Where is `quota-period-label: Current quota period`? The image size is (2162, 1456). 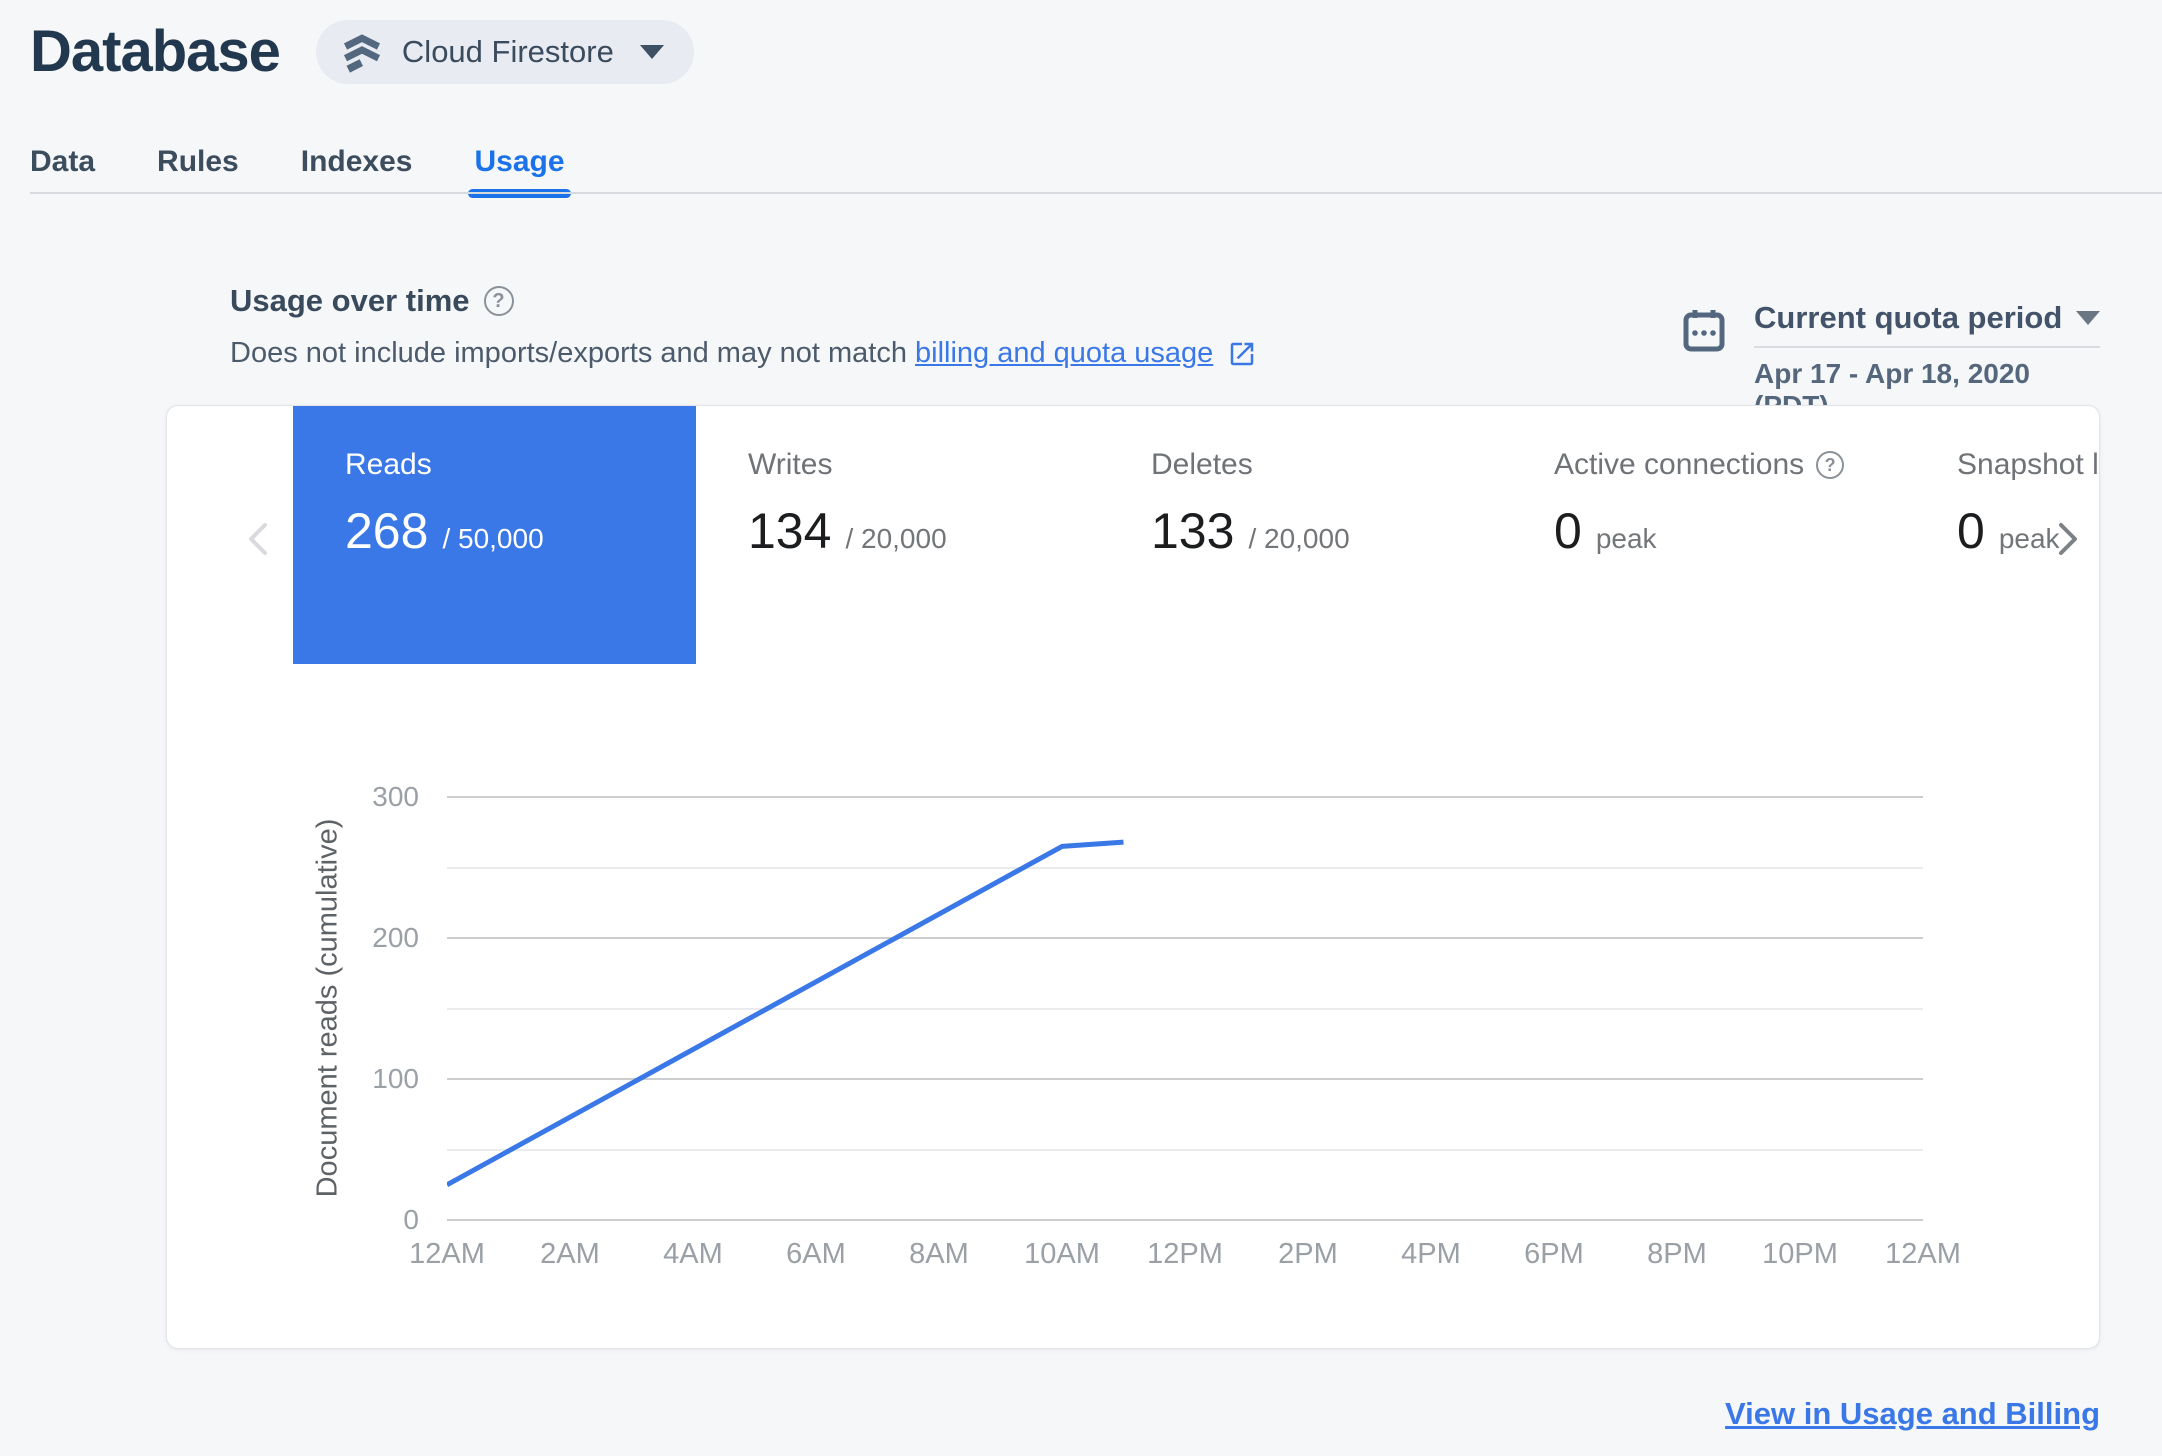 quota-period-label: Current quota period is located at coordinates (1908, 317).